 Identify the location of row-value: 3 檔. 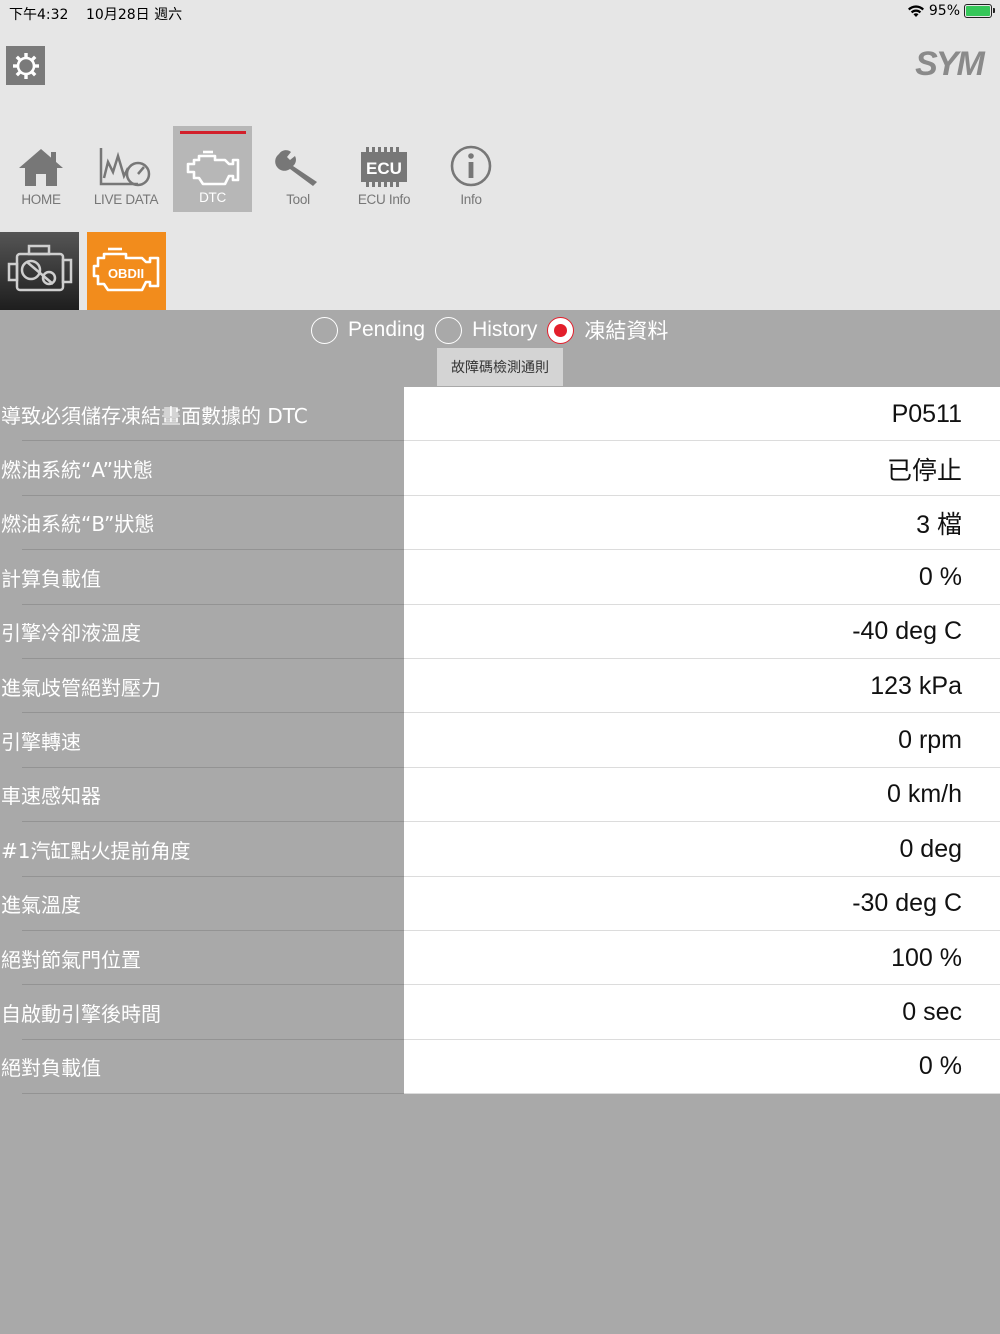
(702, 523).